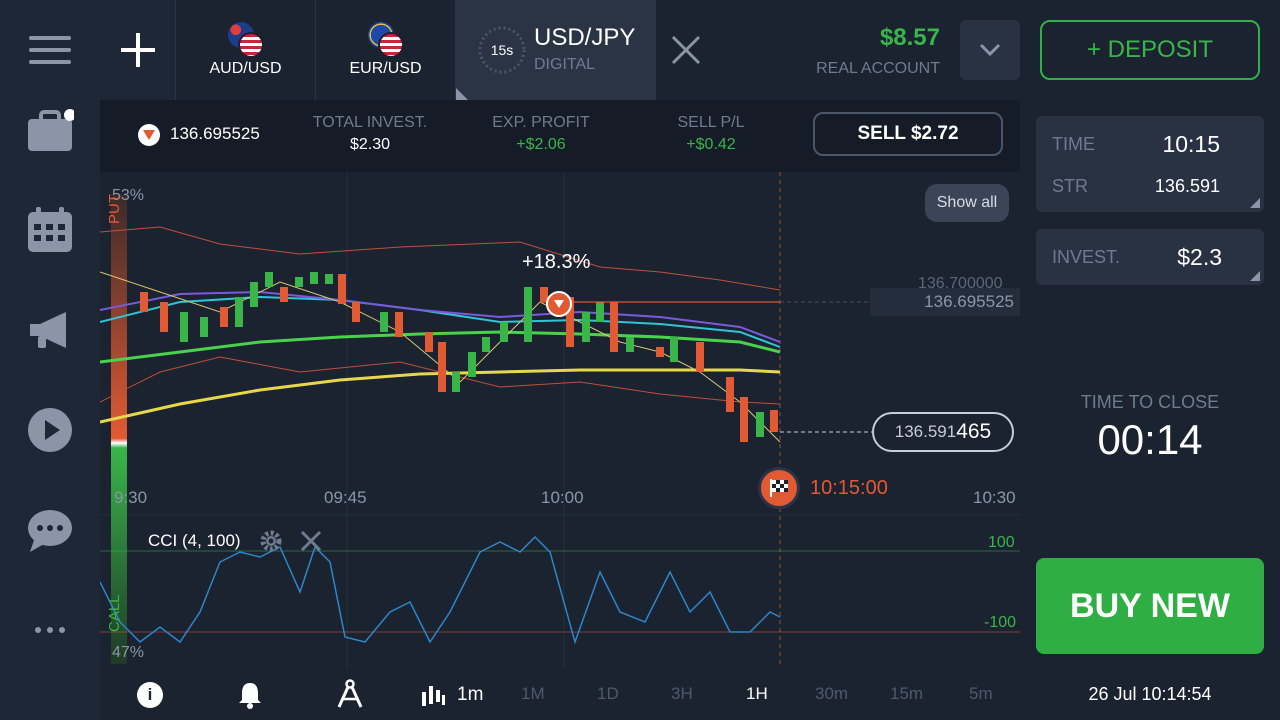 The width and height of the screenshot is (1280, 720). Describe the element at coordinates (440, 258) in the screenshot. I see `bollinger-upper-line` at that location.